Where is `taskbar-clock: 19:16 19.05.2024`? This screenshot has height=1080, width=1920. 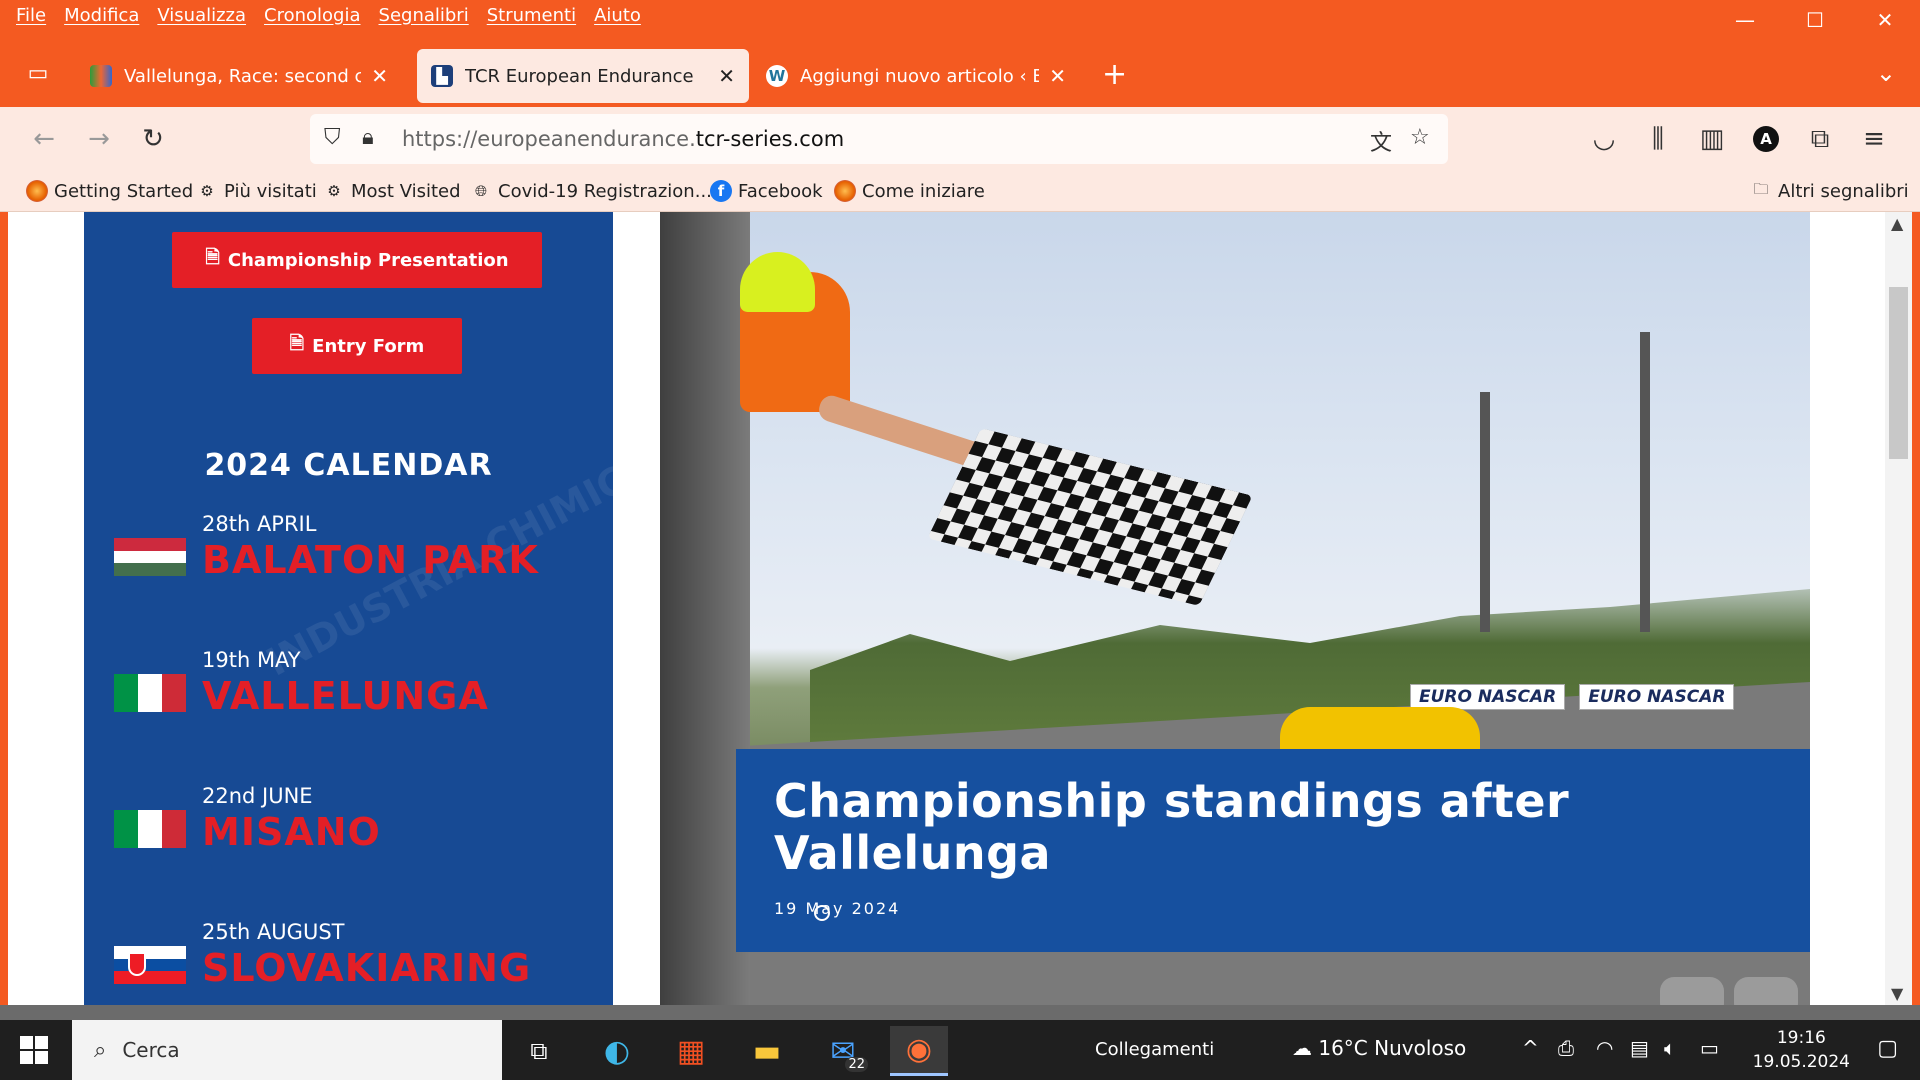
taskbar-clock: 19:16 19.05.2024 is located at coordinates (1801, 1050).